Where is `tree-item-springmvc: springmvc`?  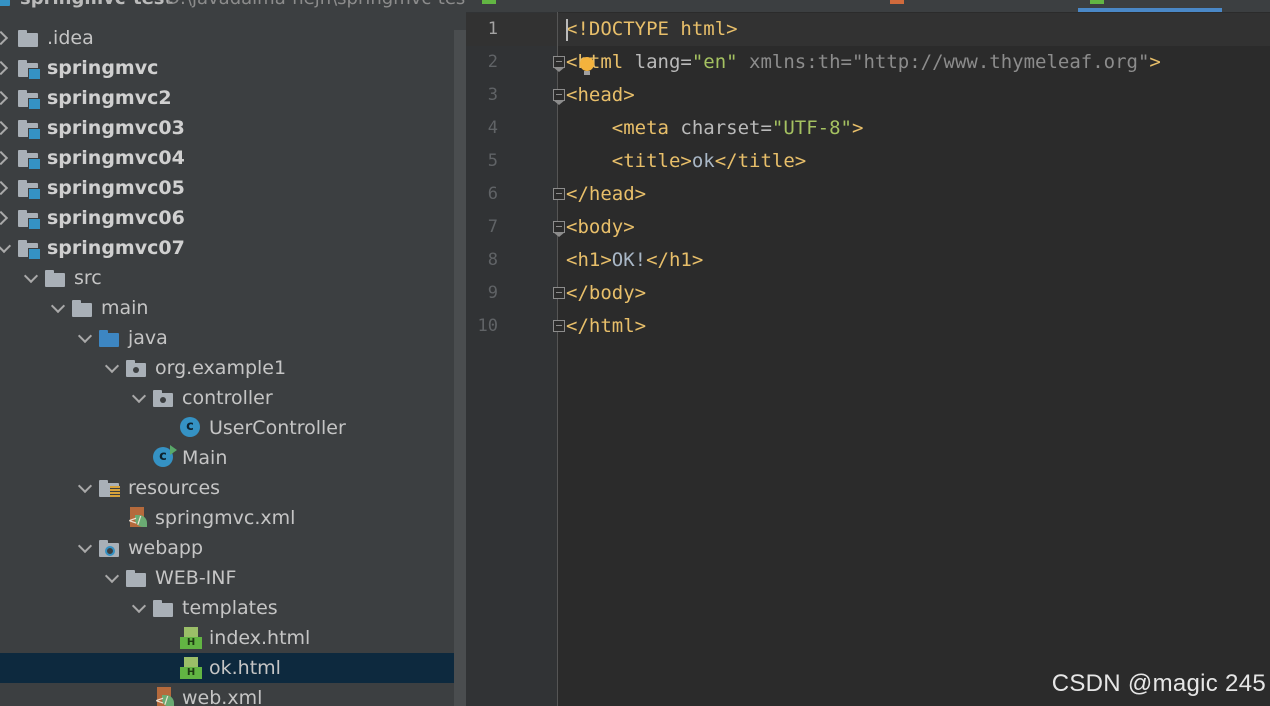 tree-item-springmvc: springmvc is located at coordinates (227, 68).